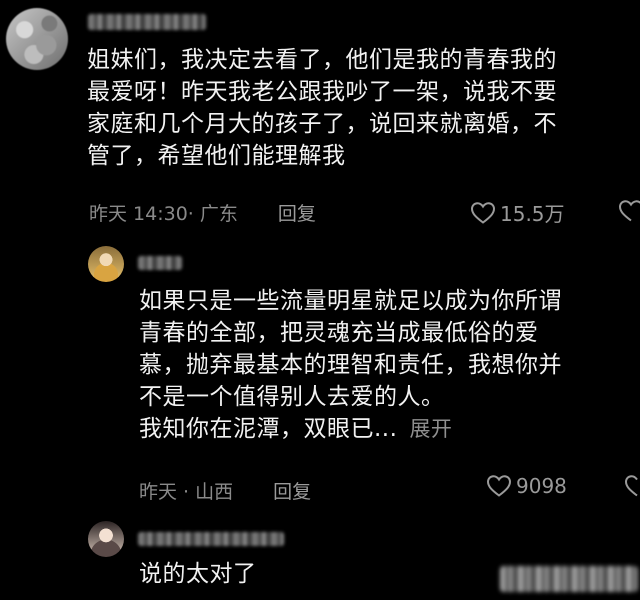 The image size is (640, 600). I want to click on like-count: 15.5万, so click(532, 214).